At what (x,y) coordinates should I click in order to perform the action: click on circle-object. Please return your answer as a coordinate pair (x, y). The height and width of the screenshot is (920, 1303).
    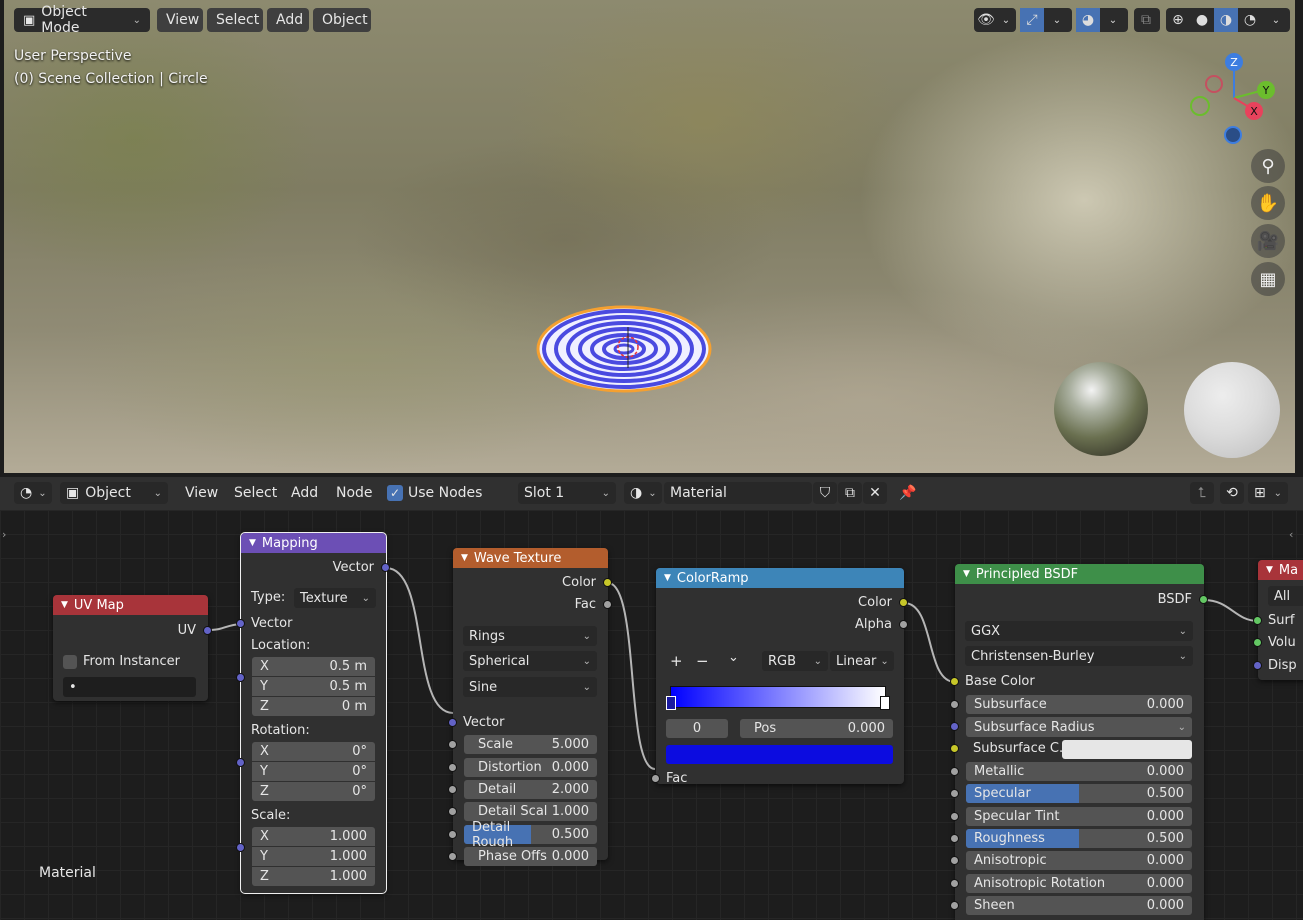
    Looking at the image, I should click on (629, 350).